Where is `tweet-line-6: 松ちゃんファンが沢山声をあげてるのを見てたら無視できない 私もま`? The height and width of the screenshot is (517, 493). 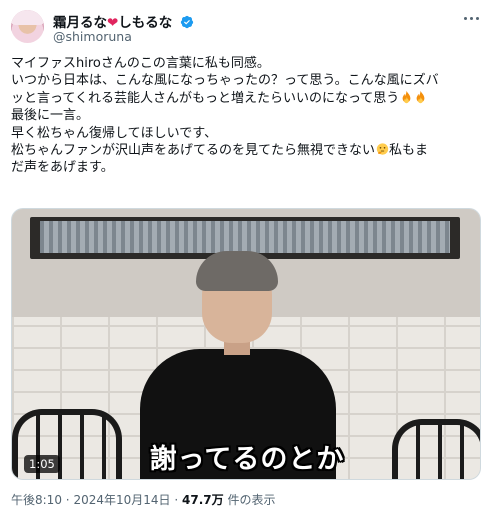 tweet-line-6: 松ちゃんファンが沢山声をあげてるのを見てたら無視できない 私もま is located at coordinates (246, 150).